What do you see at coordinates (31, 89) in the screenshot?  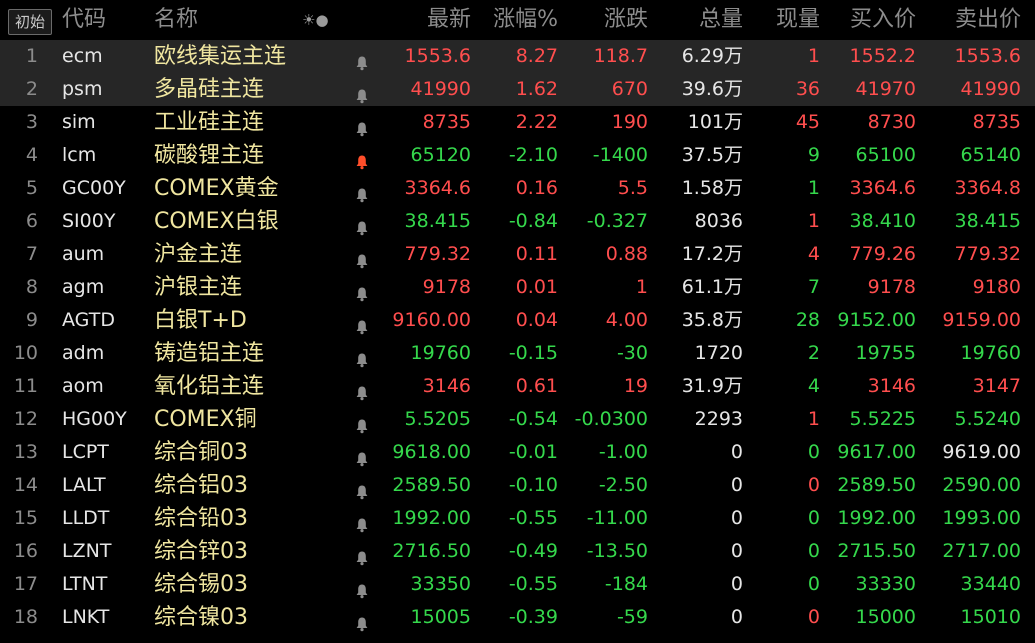 I see `row-number: 2` at bounding box center [31, 89].